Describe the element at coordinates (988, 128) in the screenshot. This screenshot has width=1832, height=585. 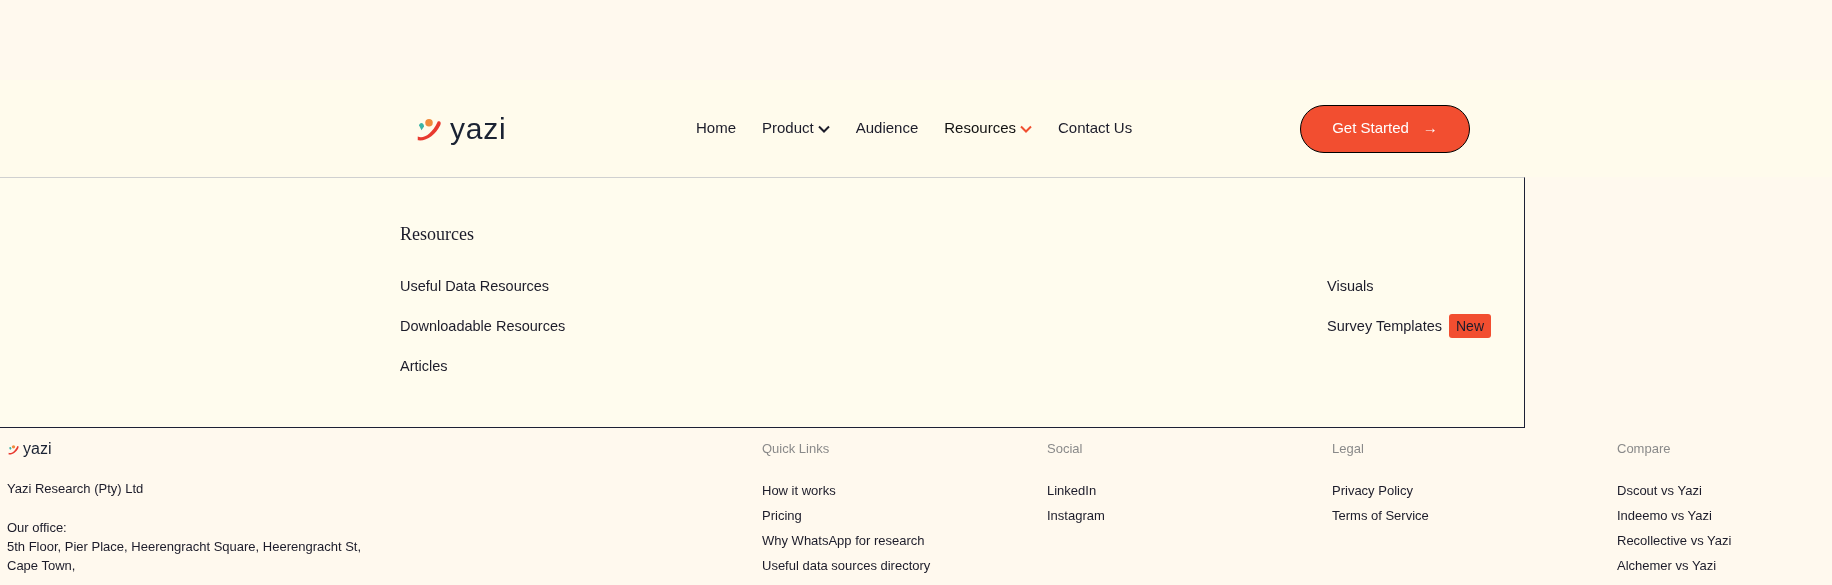
I see `nav-link: Resources` at that location.